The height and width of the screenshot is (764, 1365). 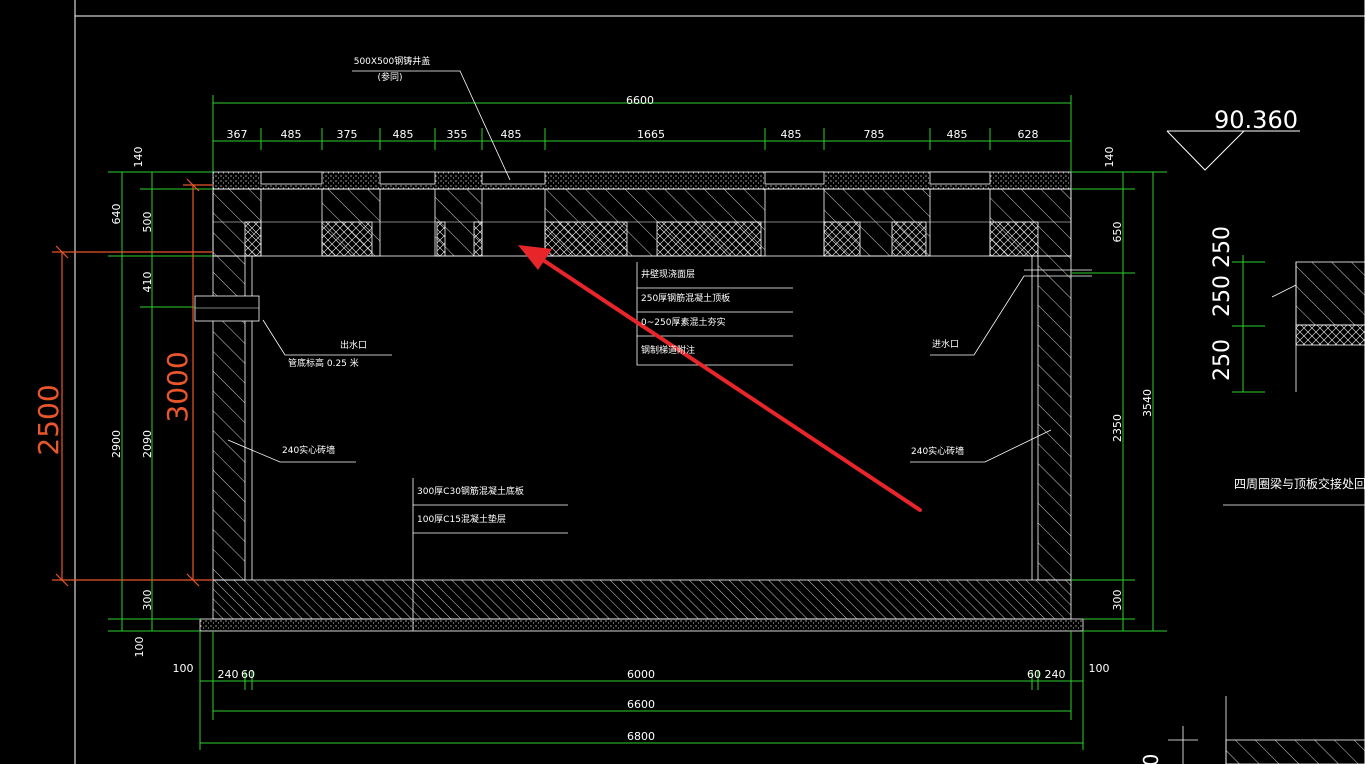 What do you see at coordinates (138, 157) in the screenshot?
I see `dim-left-140: 140` at bounding box center [138, 157].